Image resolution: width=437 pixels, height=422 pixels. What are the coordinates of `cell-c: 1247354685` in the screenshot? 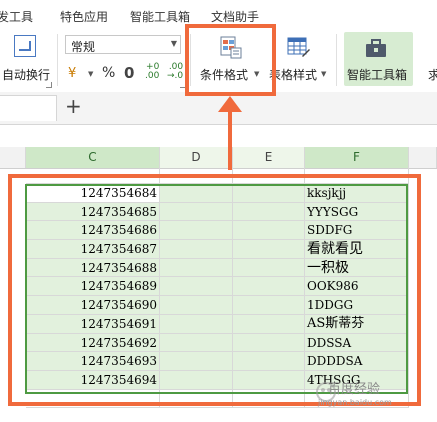 It's located at (93, 212).